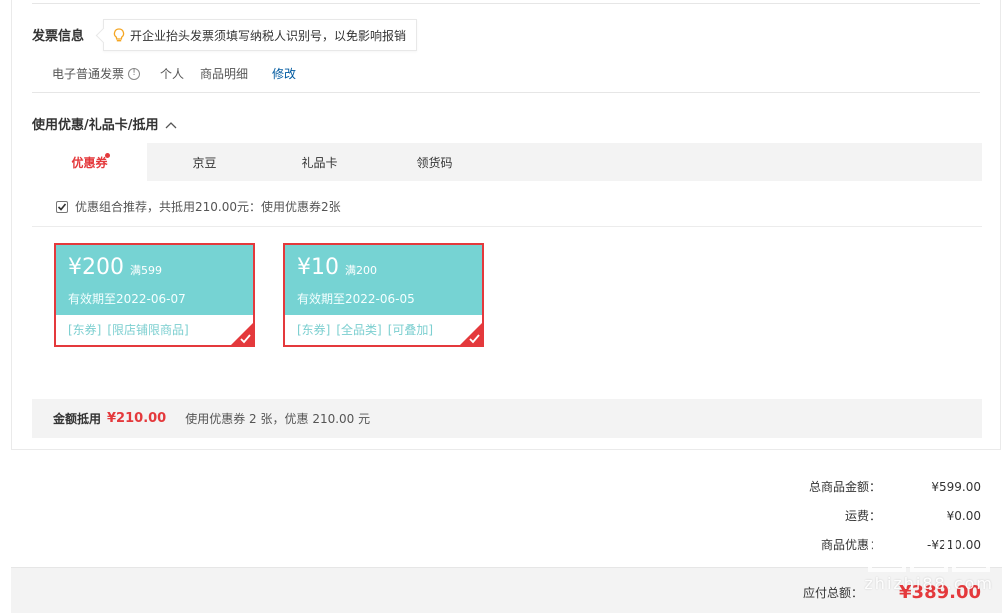 Image resolution: width=1002 pixels, height=613 pixels. I want to click on invoice-edit-link: 修改, so click(284, 73).